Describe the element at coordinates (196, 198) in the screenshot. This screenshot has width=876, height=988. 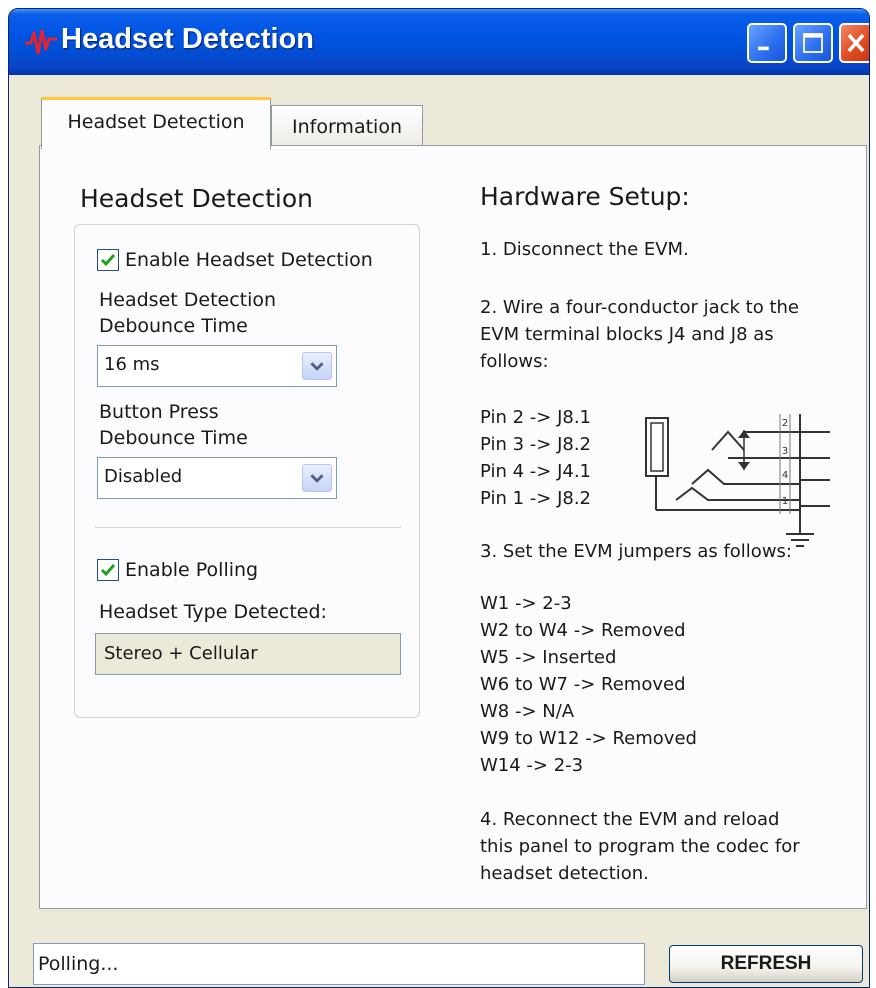
I see `detection-section-title: Headset Detection` at that location.